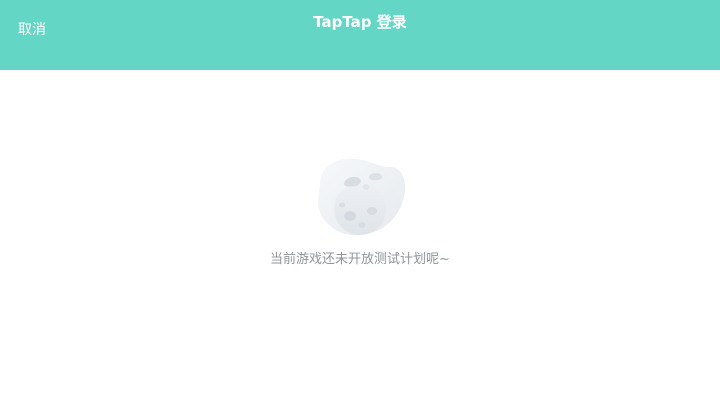  I want to click on moon-planet-icon, so click(360, 195).